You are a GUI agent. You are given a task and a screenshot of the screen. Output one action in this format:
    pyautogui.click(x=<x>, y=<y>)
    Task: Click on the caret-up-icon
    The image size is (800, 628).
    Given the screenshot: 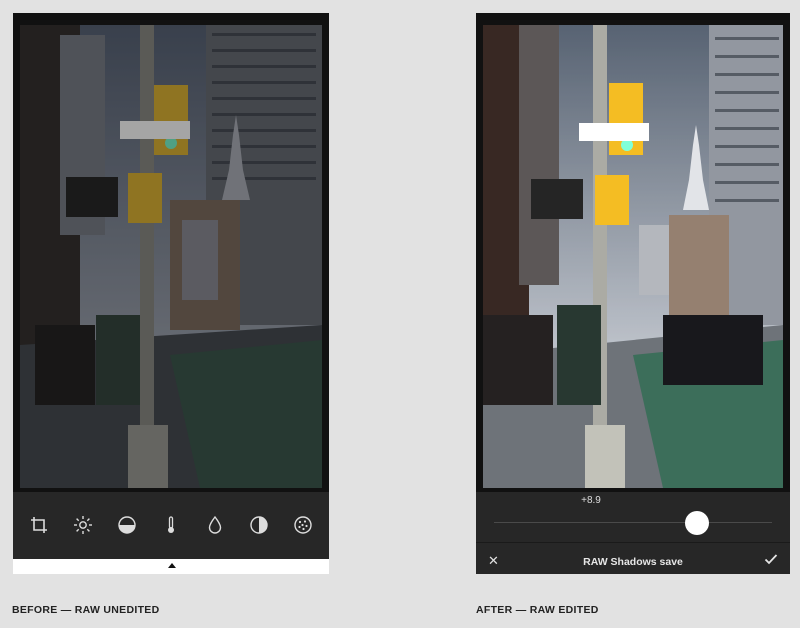 What is the action you would take?
    pyautogui.click(x=172, y=565)
    